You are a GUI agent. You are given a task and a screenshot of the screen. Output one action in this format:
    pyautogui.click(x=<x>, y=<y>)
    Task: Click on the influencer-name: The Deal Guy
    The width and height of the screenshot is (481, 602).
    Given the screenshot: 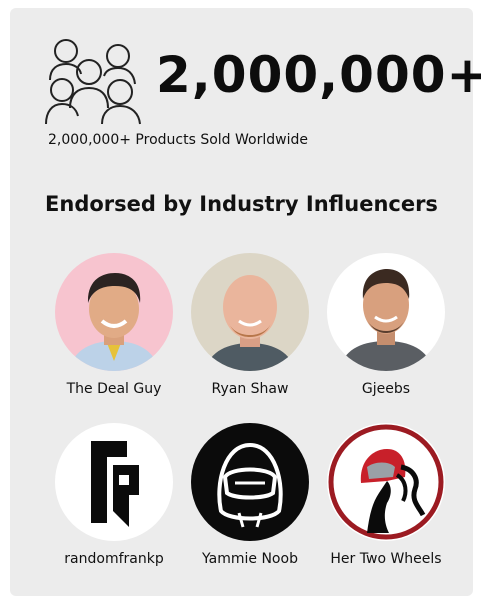 What is the action you would take?
    pyautogui.click(x=114, y=389)
    